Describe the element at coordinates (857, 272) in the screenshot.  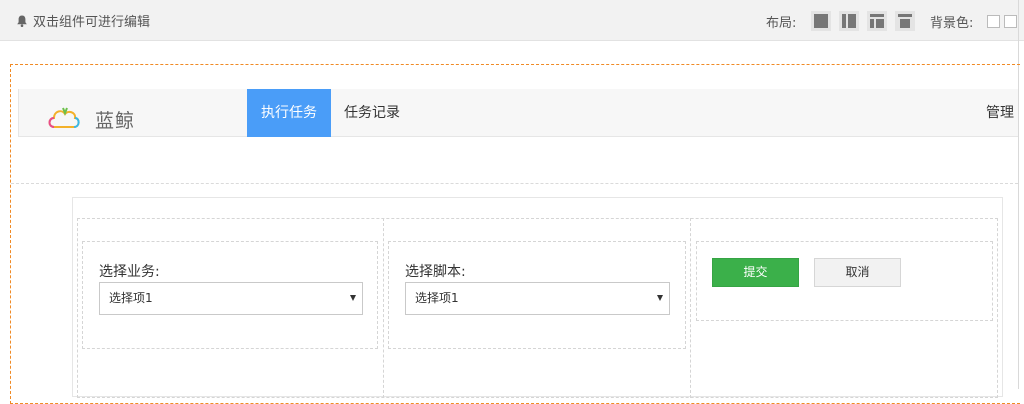
I see `cancel-button: 取消` at that location.